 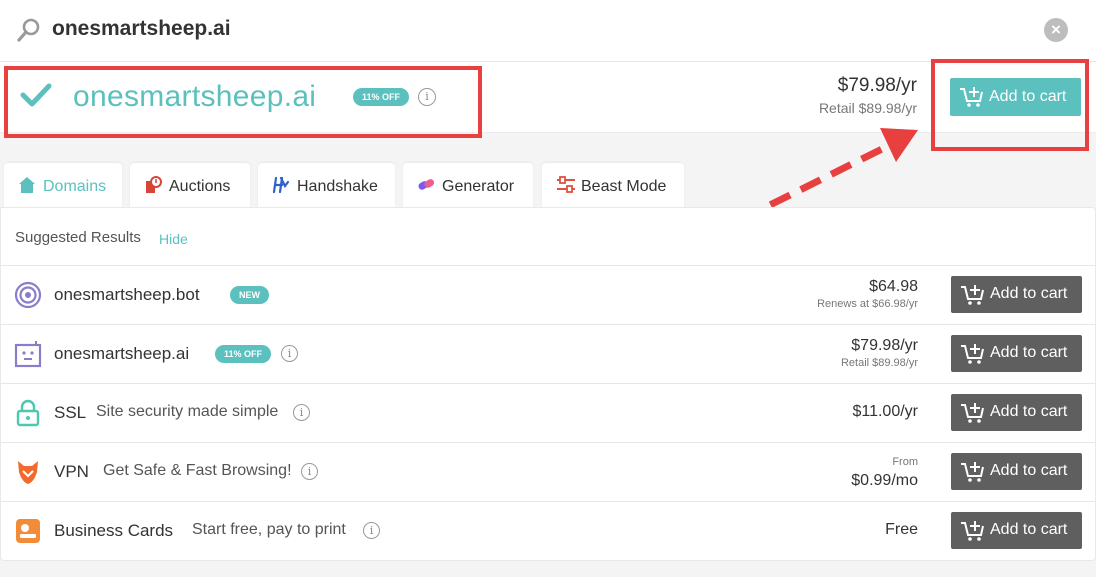 I want to click on search-input: onesmartsheep.ai, so click(x=141, y=29).